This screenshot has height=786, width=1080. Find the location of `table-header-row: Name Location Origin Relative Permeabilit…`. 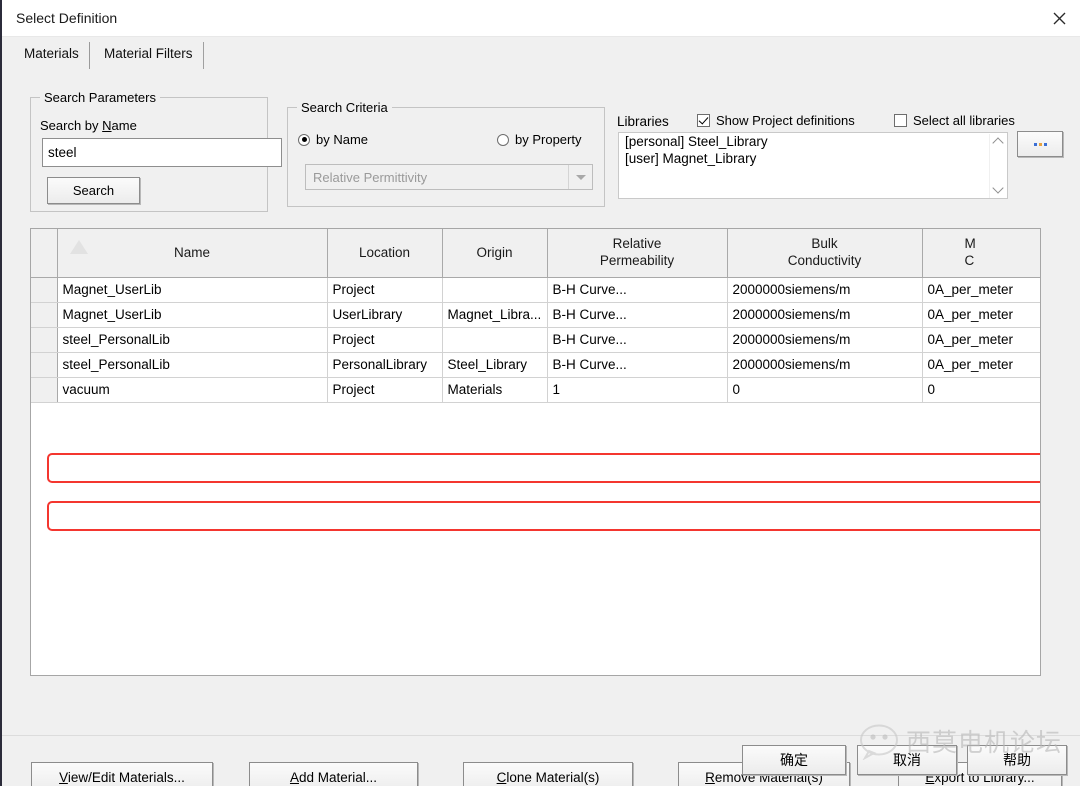

table-header-row: Name Location Origin Relative Permeabilit… is located at coordinates (535, 253).